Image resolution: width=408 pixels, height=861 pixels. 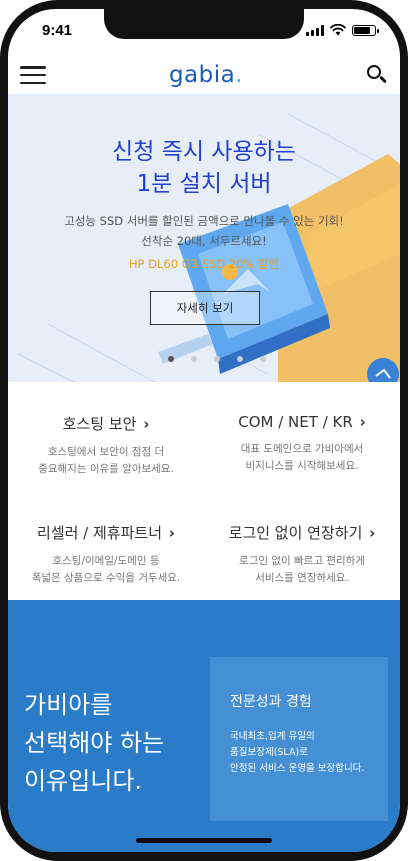 I want to click on hero-subtitle-line: 선착순 20대, 서두르세요!, so click(x=204, y=241).